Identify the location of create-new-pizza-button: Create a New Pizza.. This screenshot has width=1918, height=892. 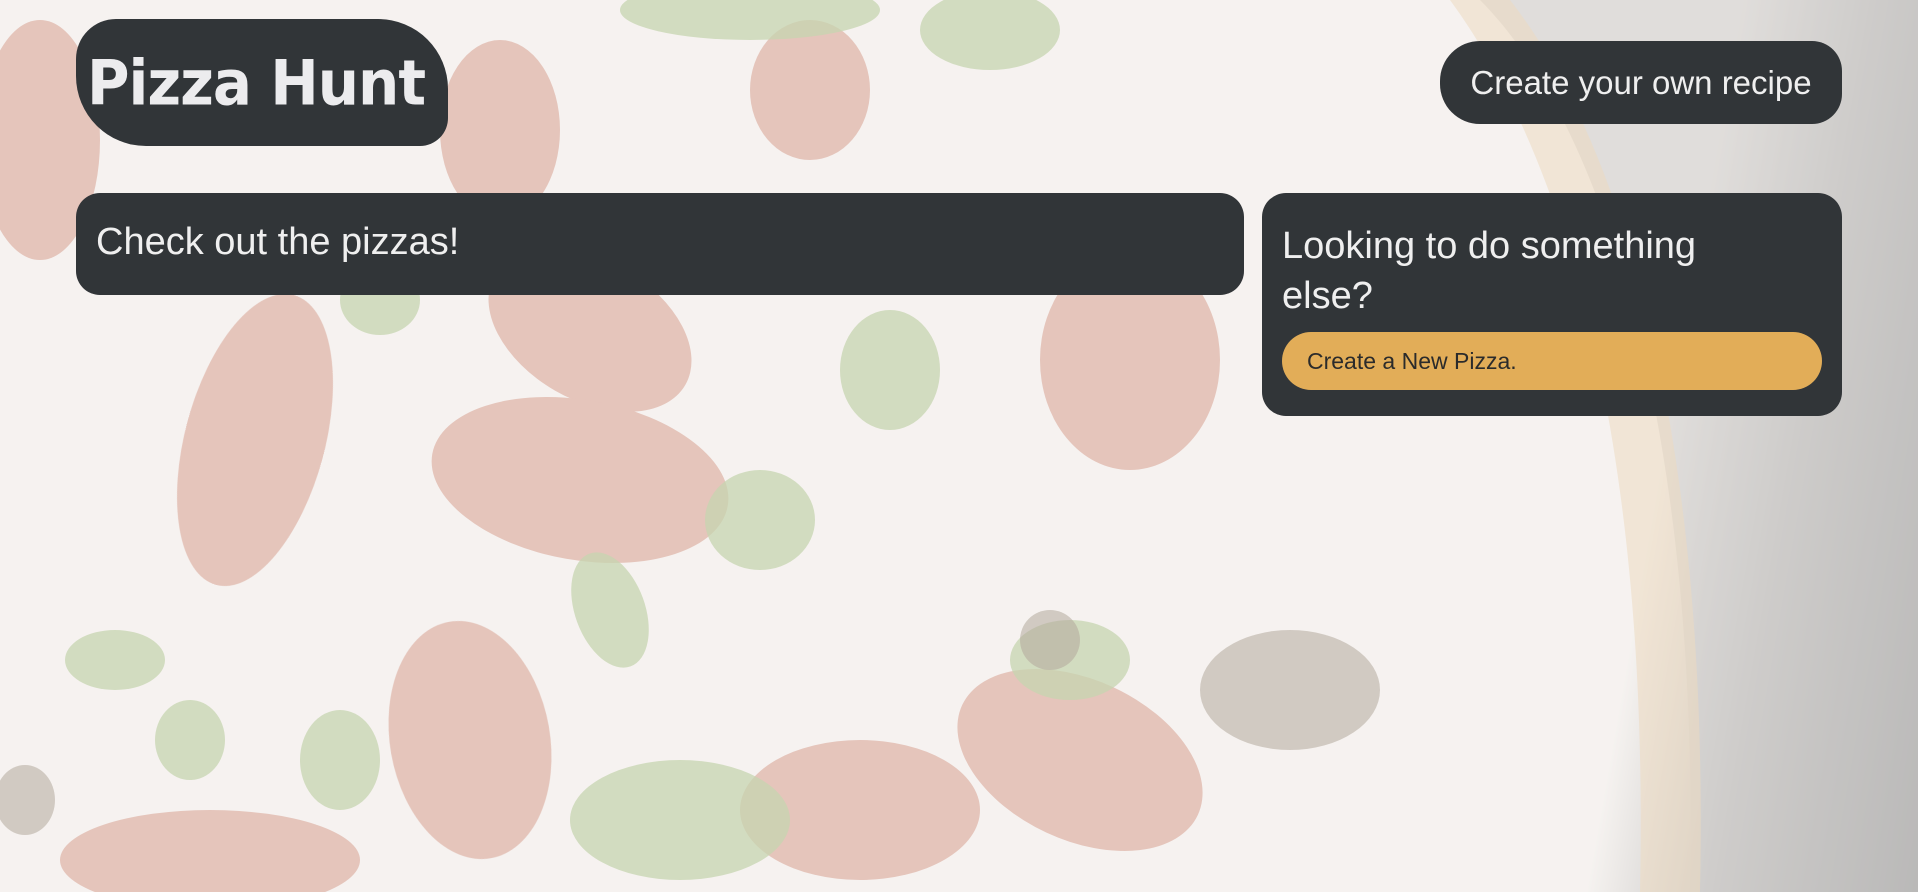
(1552, 361).